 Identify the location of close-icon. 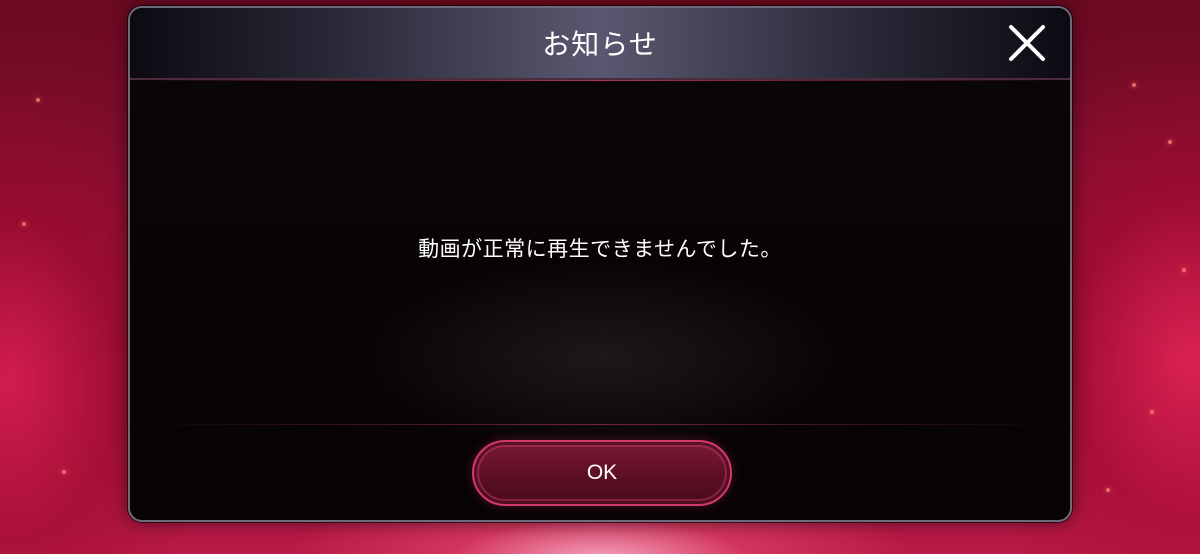
(1027, 43).